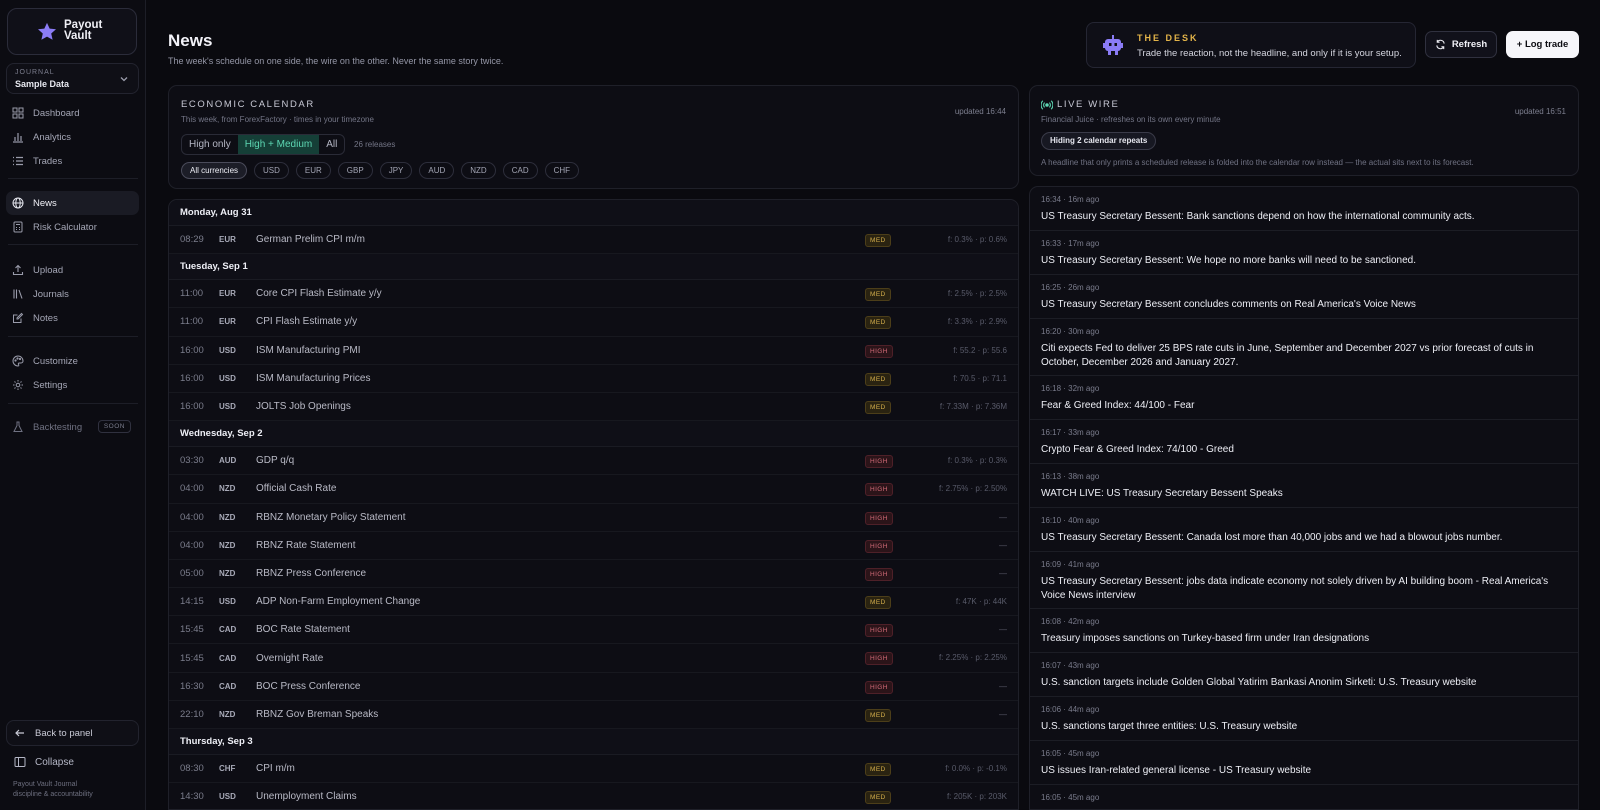  Describe the element at coordinates (1304, 797) in the screenshot. I see `wire-item: 16:05 · 45m ago` at that location.